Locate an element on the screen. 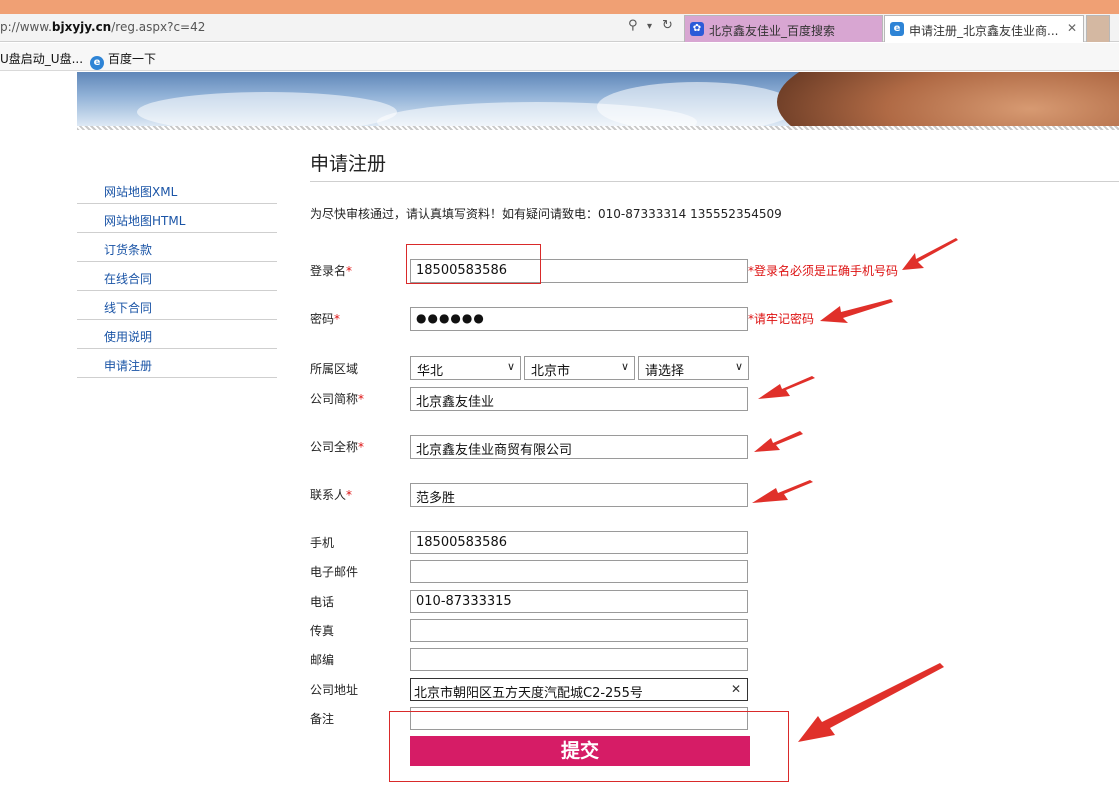 The width and height of the screenshot is (1119, 800). tab-register: e 申请注册_北京鑫友佳业商... ✕ is located at coordinates (984, 28).